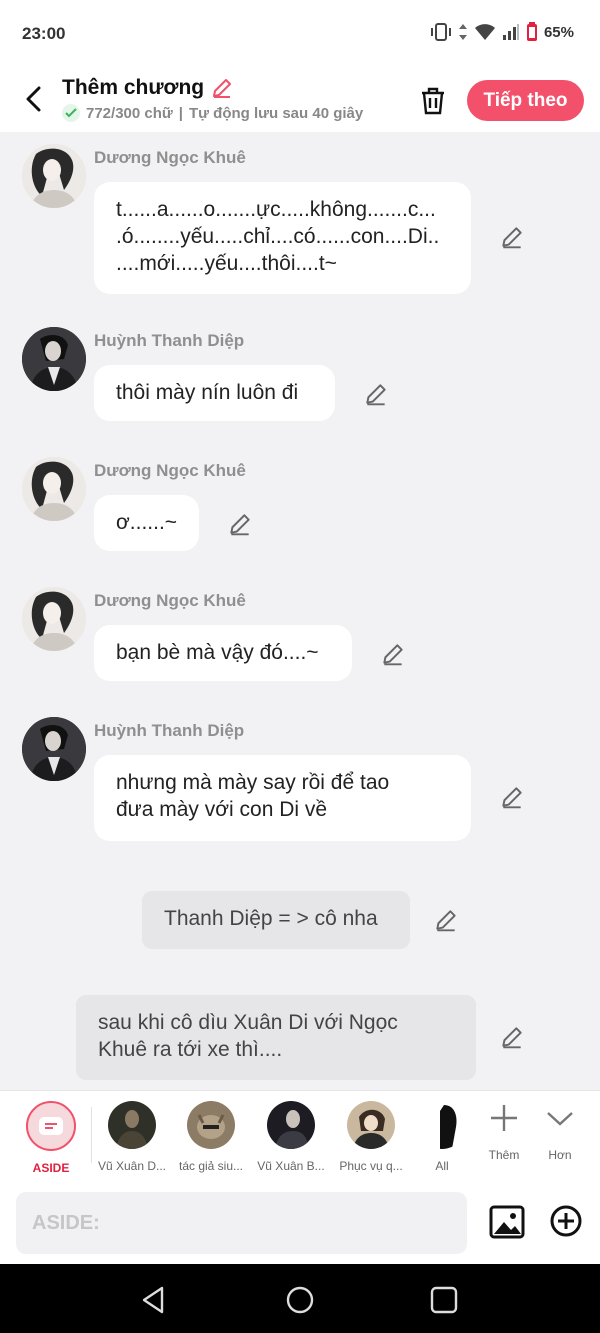  I want to click on toolbar-divider, so click(91, 1135).